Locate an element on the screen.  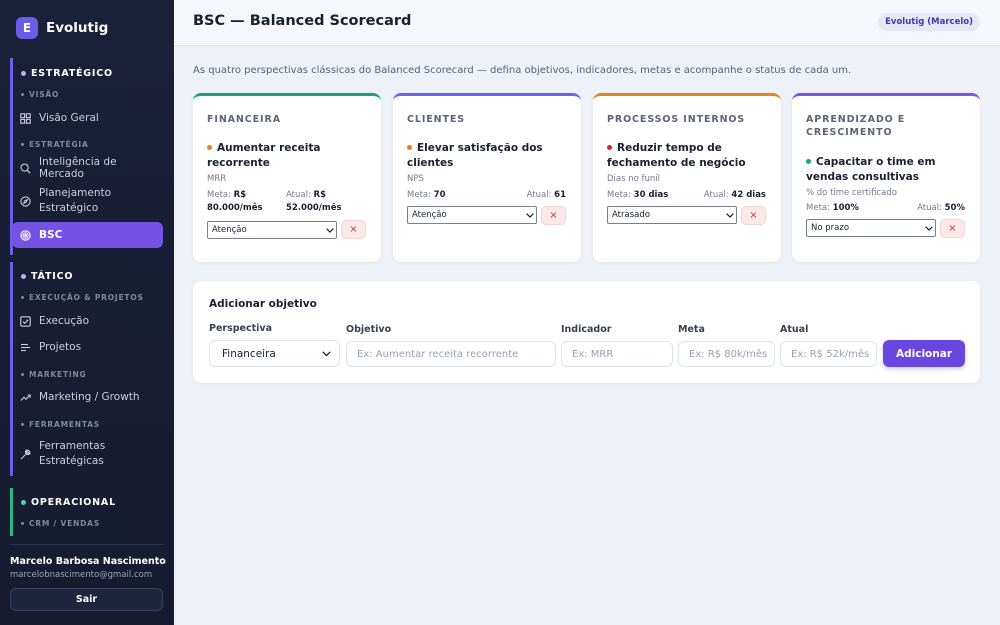
sidebar-item-ferramentas: Ferramentas Estratégicas is located at coordinates (87, 454).